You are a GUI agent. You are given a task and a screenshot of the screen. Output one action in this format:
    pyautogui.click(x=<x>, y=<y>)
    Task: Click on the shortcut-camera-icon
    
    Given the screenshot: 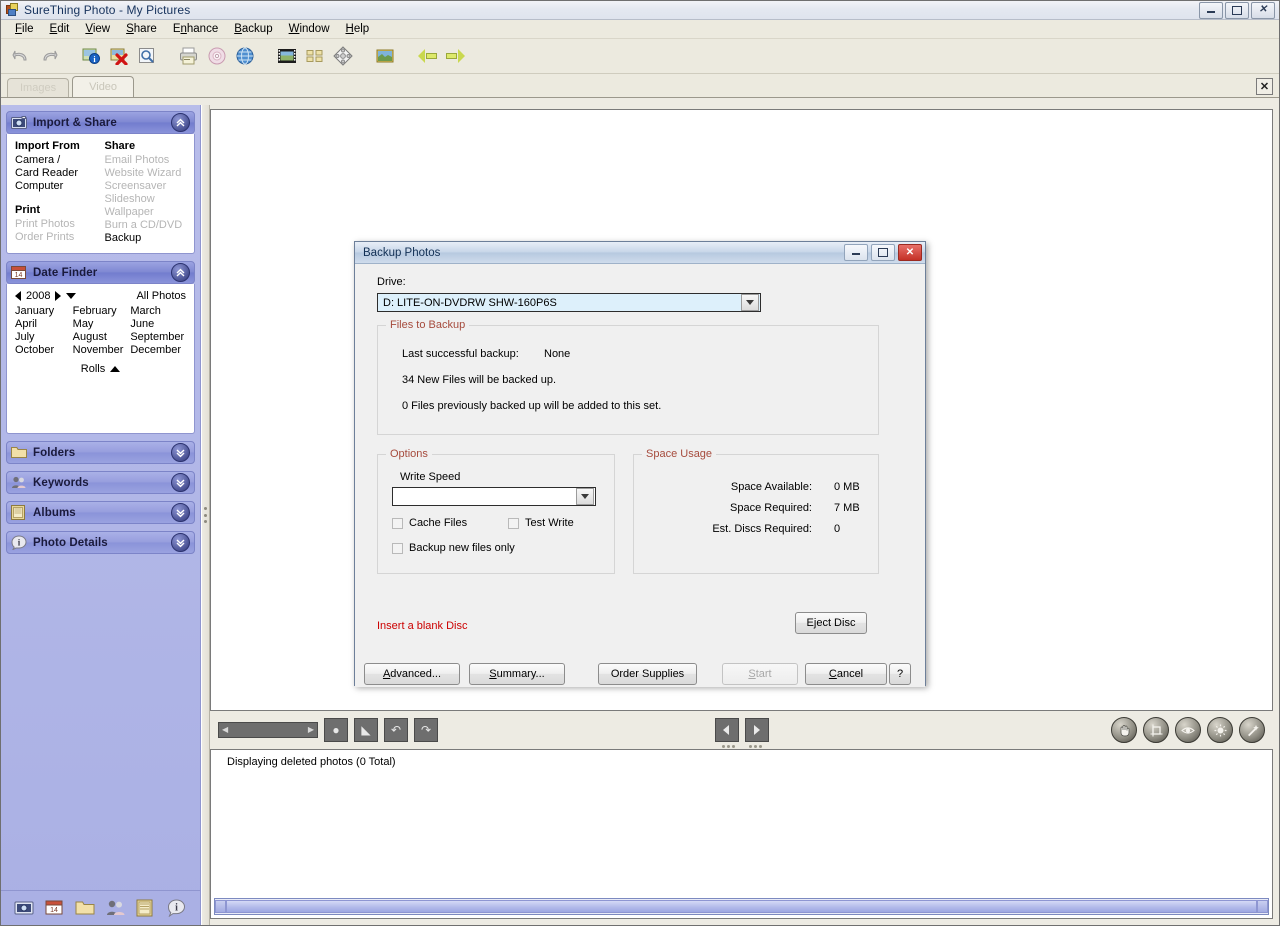 What is the action you would take?
    pyautogui.click(x=24, y=908)
    